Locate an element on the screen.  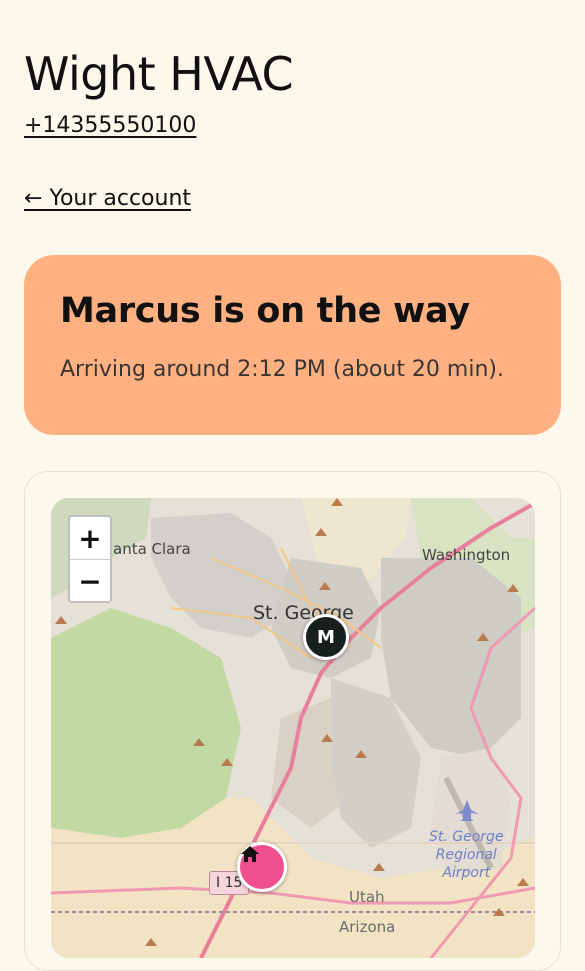
map-label-utah: Utah is located at coordinates (367, 897).